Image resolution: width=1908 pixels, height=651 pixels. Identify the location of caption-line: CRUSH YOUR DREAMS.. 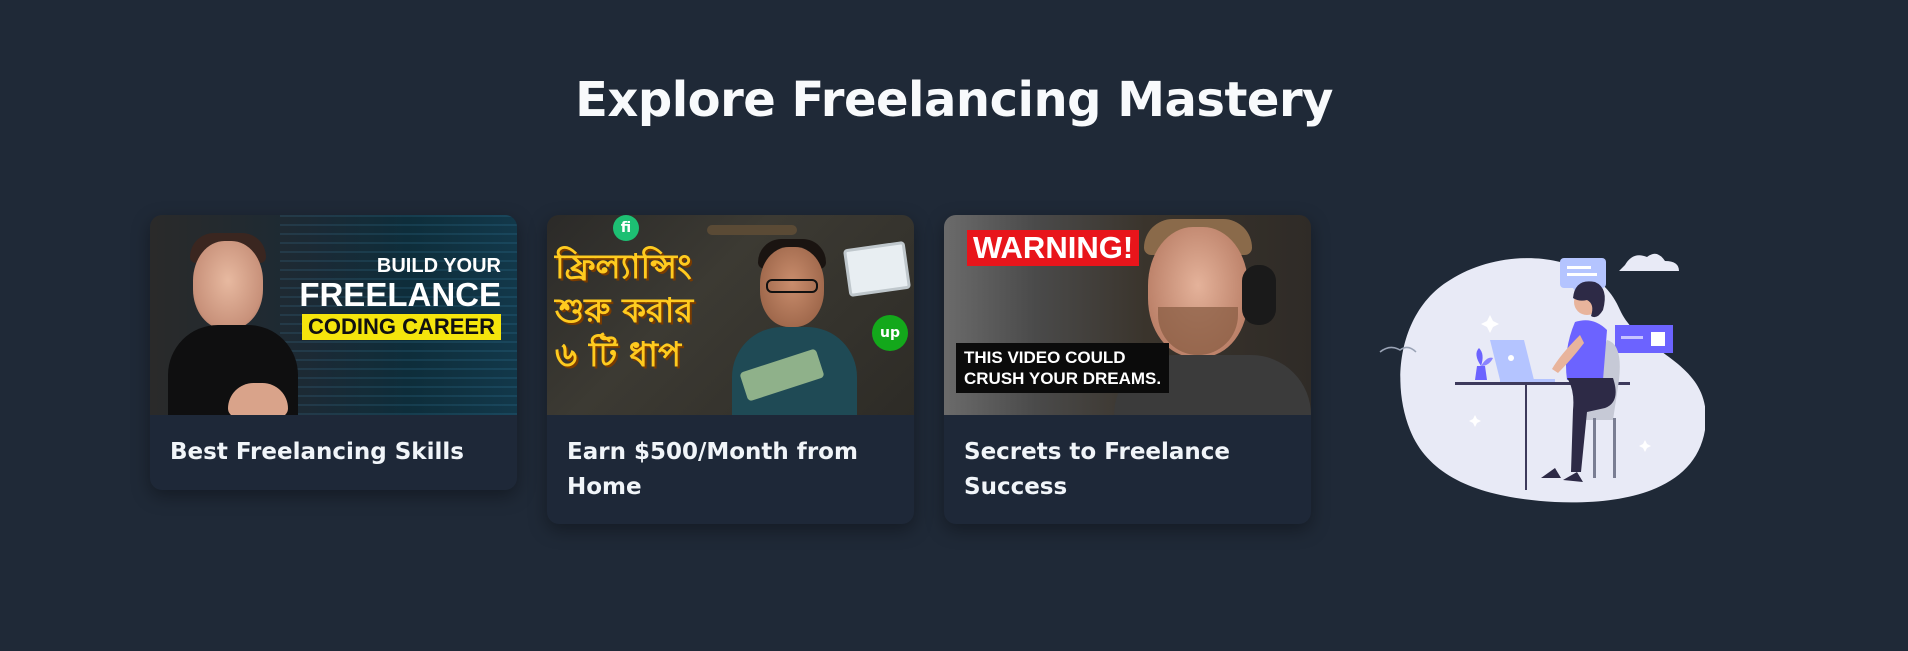
(1063, 378).